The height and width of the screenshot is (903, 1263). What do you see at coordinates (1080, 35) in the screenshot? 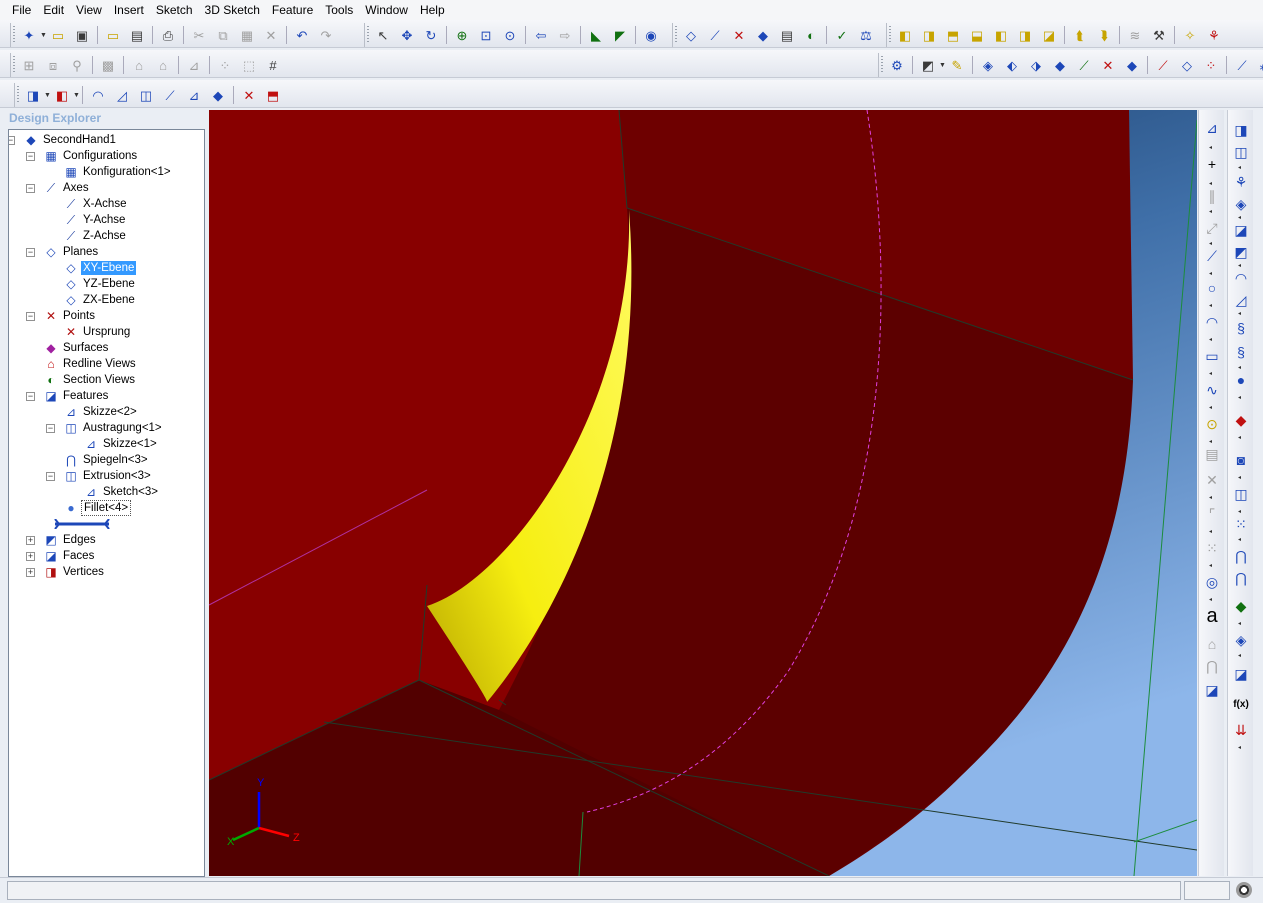
I see `normal-to-icon: ⮬` at bounding box center [1080, 35].